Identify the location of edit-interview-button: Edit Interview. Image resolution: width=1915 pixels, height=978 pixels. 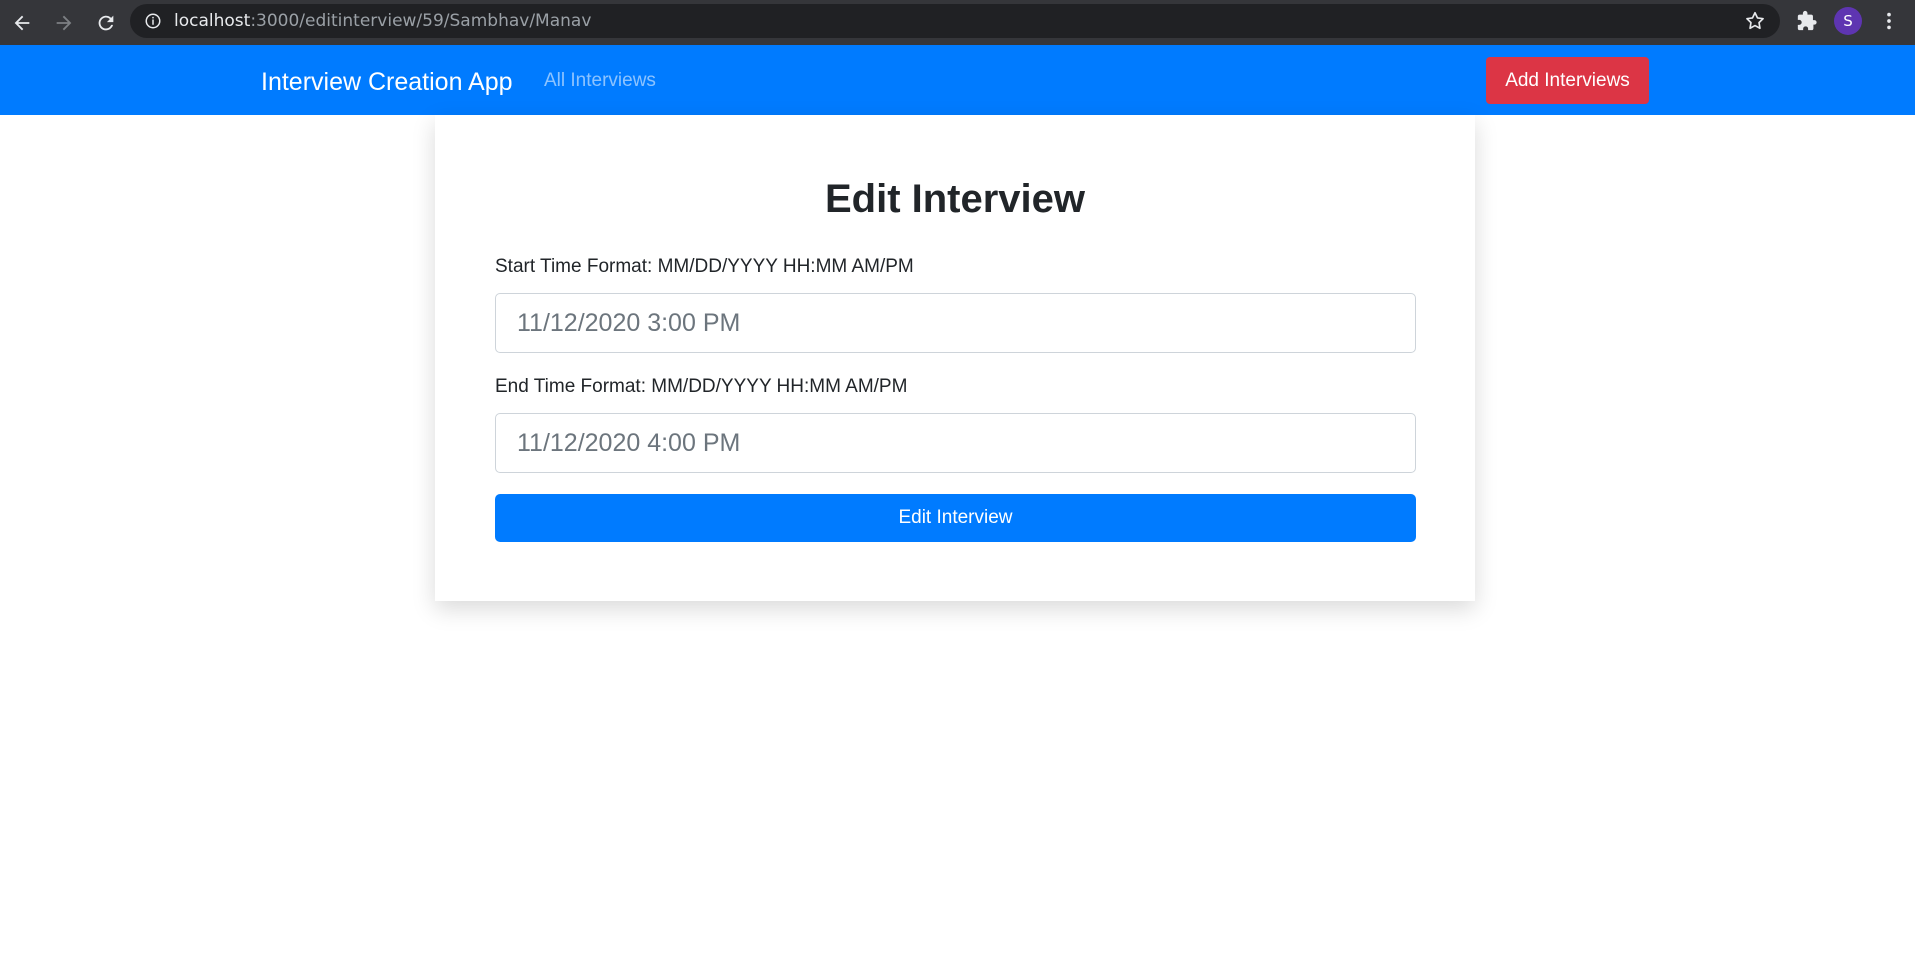
(955, 518).